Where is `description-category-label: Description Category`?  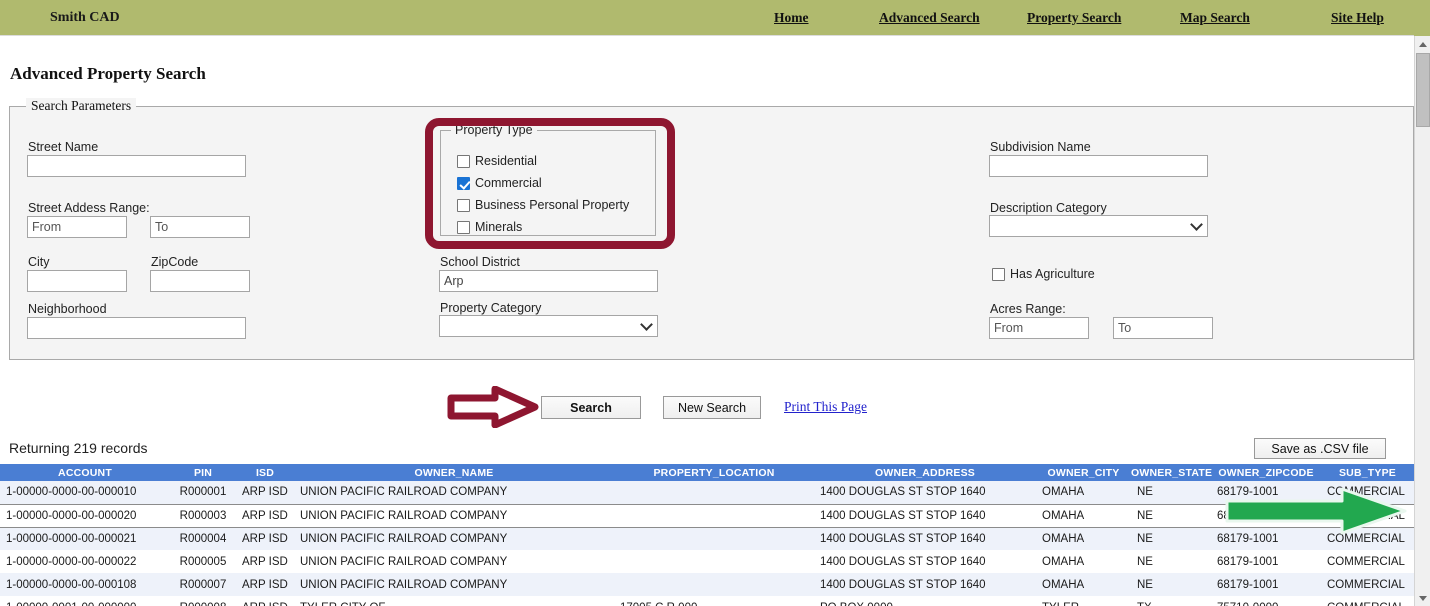
description-category-label: Description Category is located at coordinates (1048, 208).